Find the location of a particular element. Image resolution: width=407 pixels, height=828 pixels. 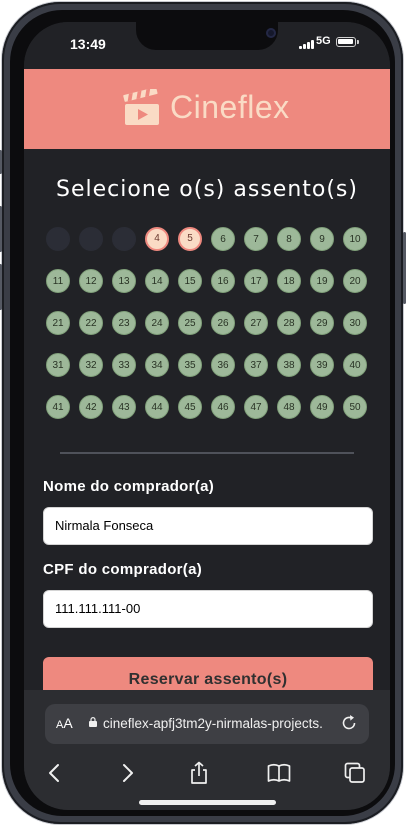

address-bar: AA cineflex-apfj3tm2y-nirmalas-projects. is located at coordinates (207, 724).